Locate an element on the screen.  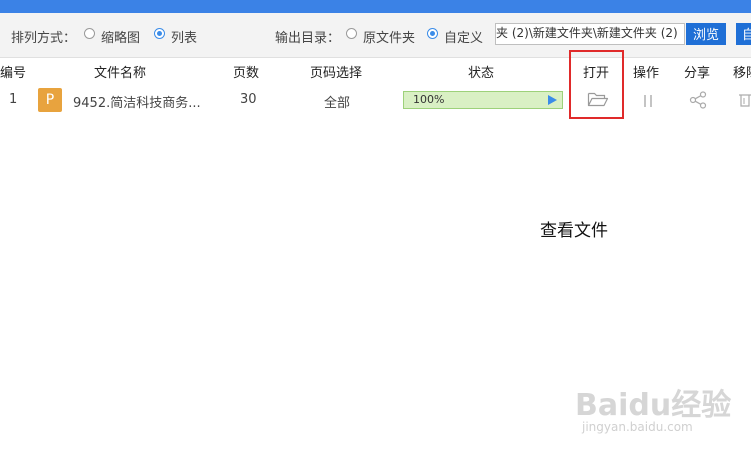
pdf-file-icon: P is located at coordinates (50, 100).